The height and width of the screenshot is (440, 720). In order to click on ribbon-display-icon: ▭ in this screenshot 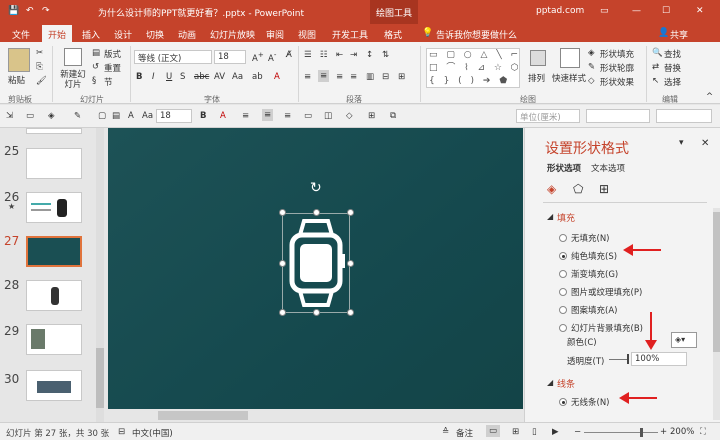, I will do `click(604, 11)`.